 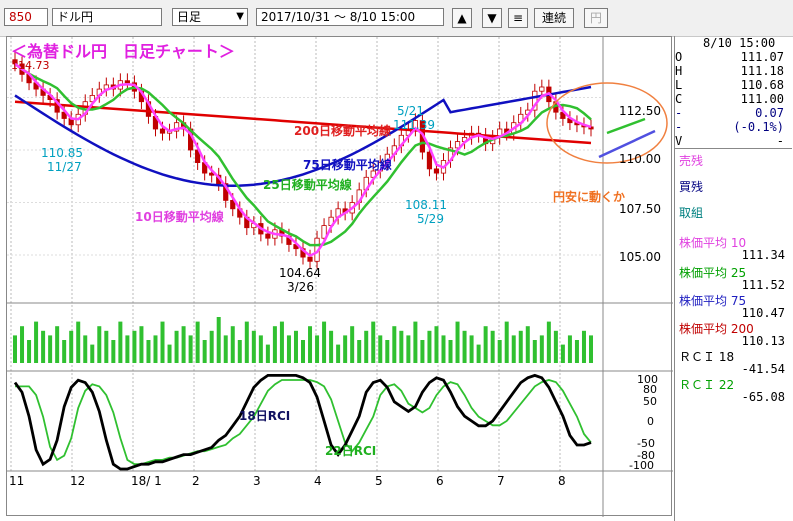 What do you see at coordinates (62, 153) in the screenshot?
I see `annotation-low1-price: 110.85` at bounding box center [62, 153].